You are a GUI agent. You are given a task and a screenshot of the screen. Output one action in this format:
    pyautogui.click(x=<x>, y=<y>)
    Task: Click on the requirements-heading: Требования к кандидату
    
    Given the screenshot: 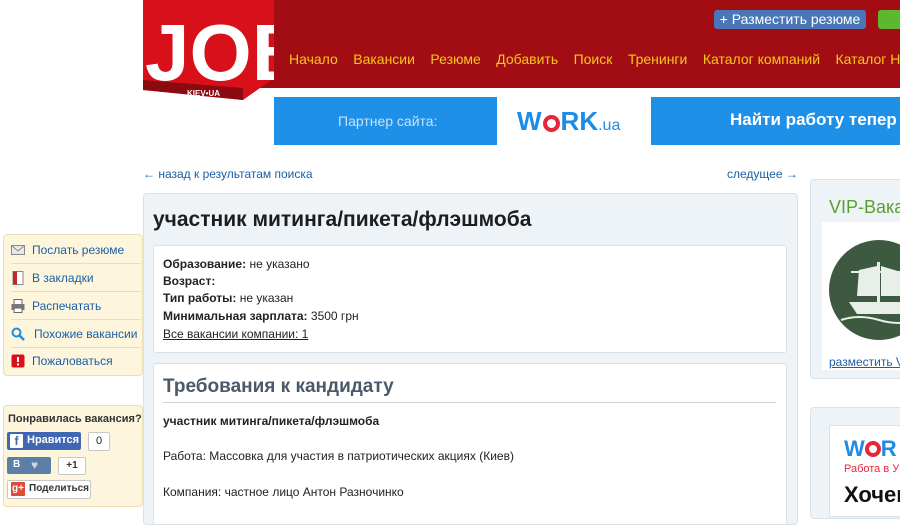 What is the action you would take?
    pyautogui.click(x=278, y=387)
    